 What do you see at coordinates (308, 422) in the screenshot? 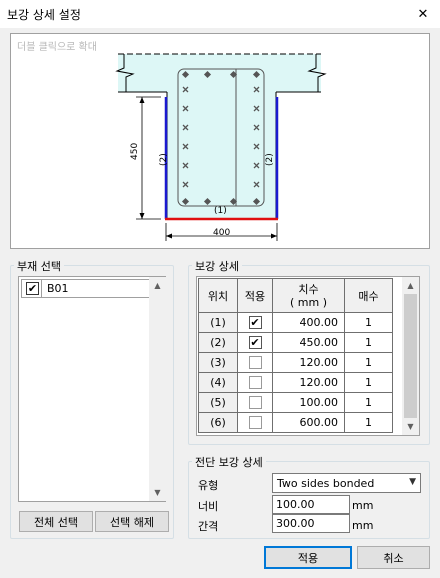
I see `size-cell: 600.00` at bounding box center [308, 422].